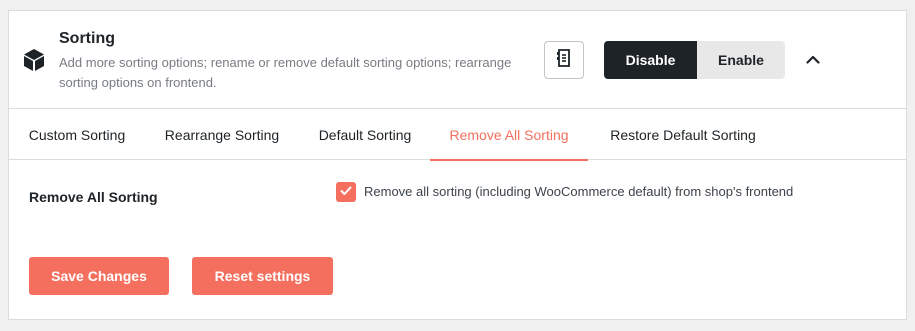 Image resolution: width=915 pixels, height=331 pixels. I want to click on disable-button: Disable, so click(650, 60).